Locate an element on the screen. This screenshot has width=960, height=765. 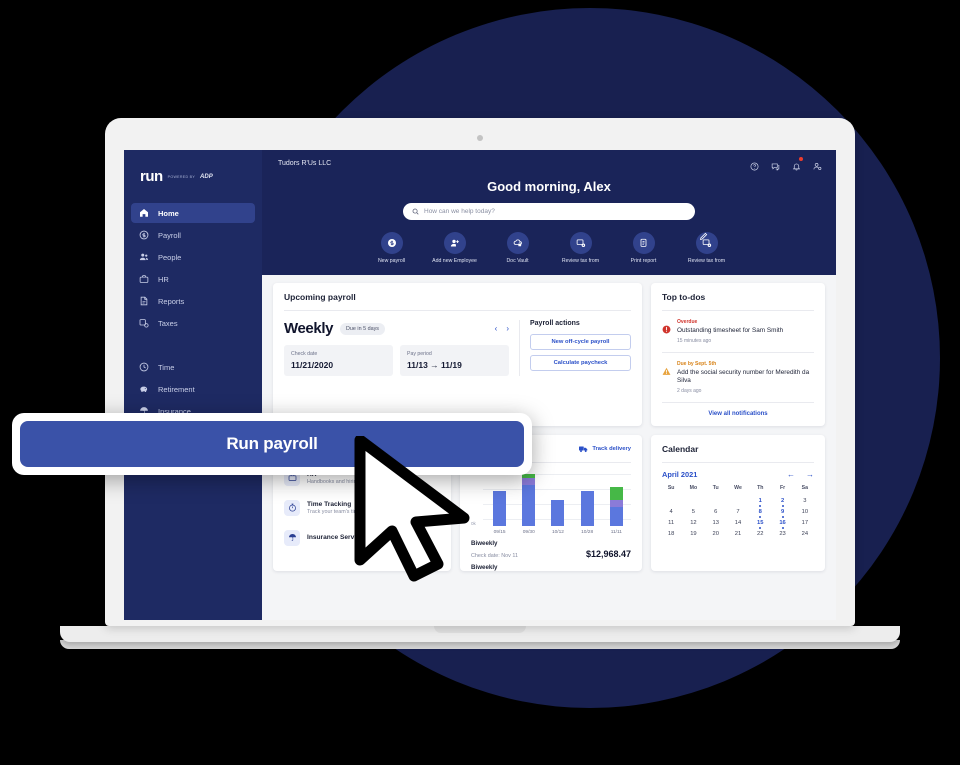
sidebar-item-time: Time is located at coordinates (193, 367).